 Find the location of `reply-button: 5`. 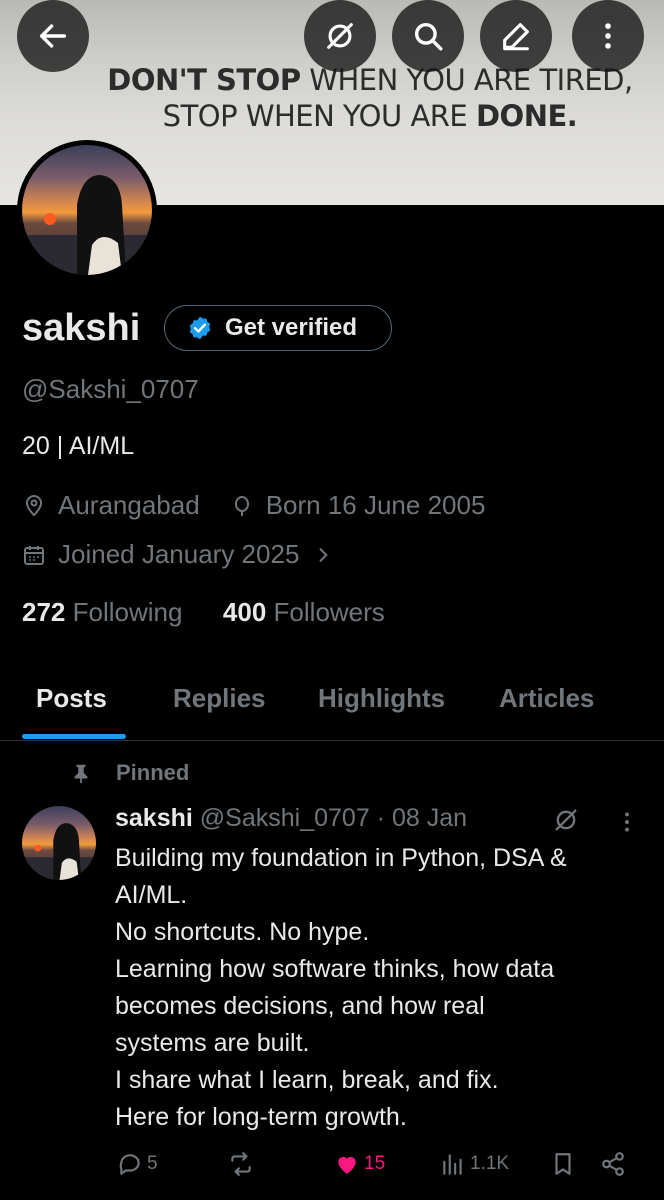

reply-button: 5 is located at coordinates (137, 1164).